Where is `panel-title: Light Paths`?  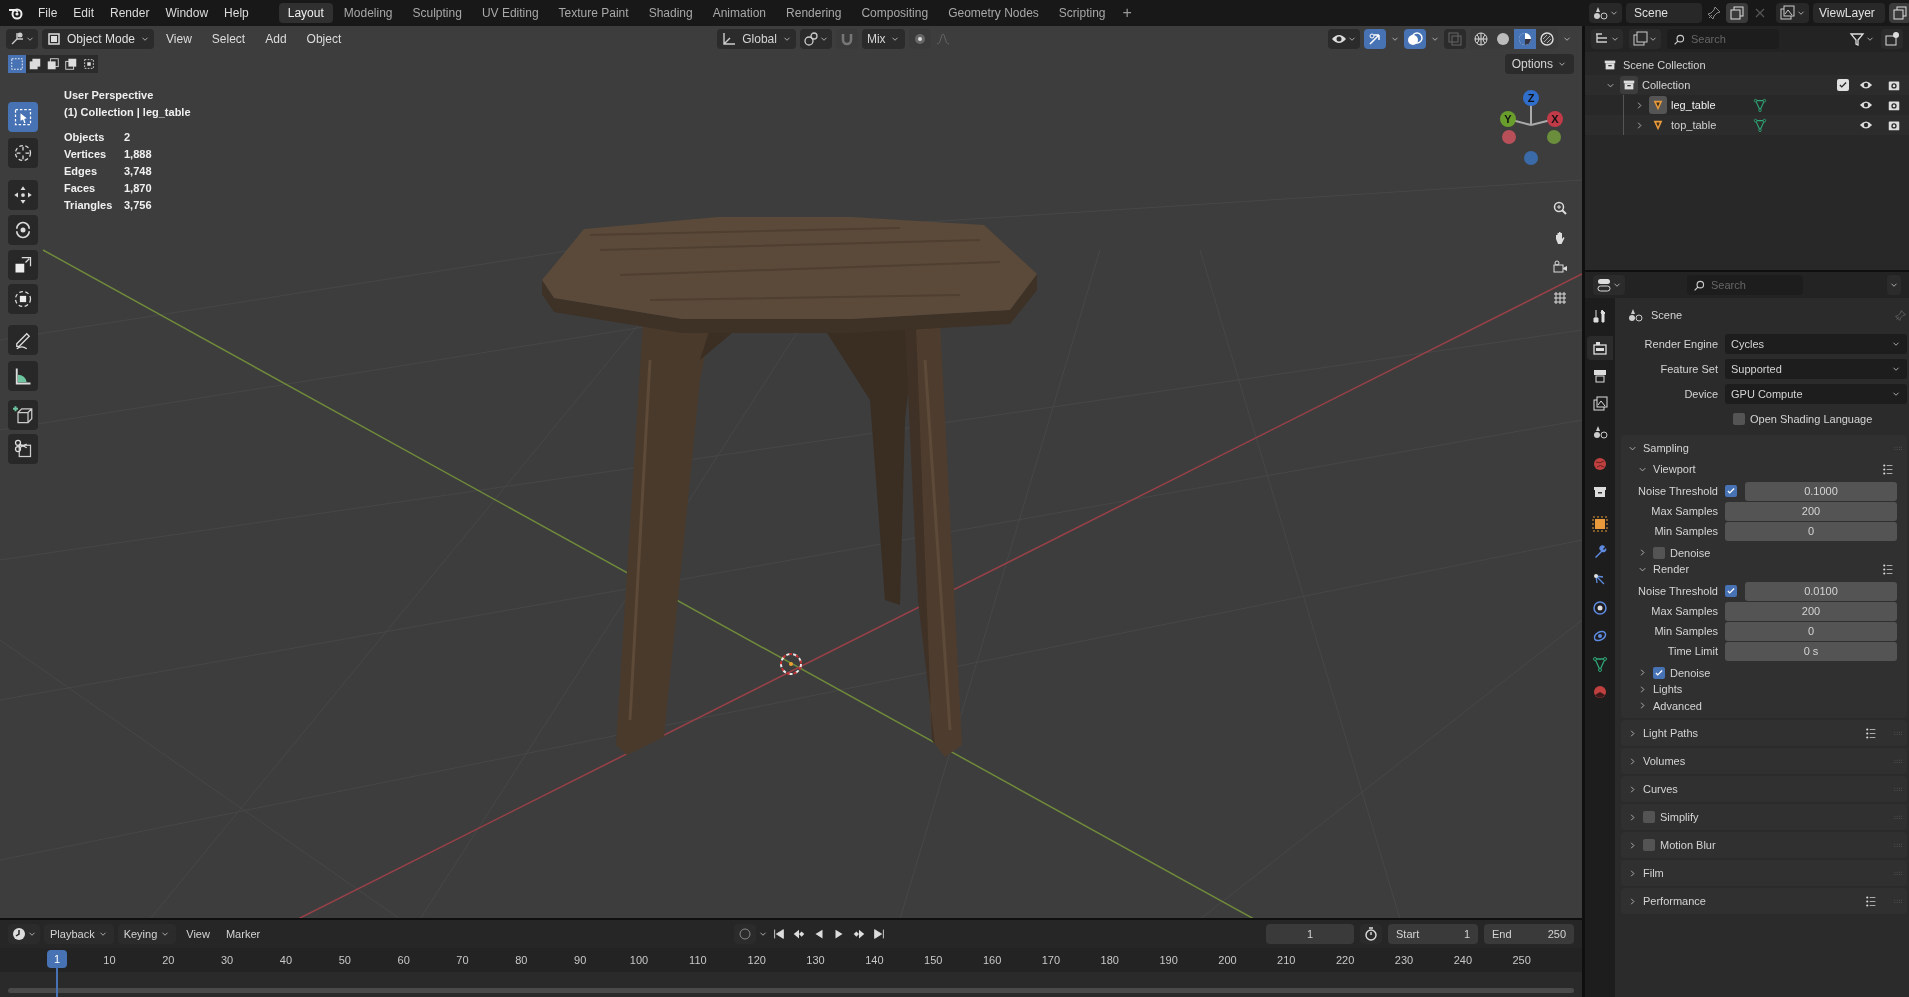
panel-title: Light Paths is located at coordinates (1671, 733).